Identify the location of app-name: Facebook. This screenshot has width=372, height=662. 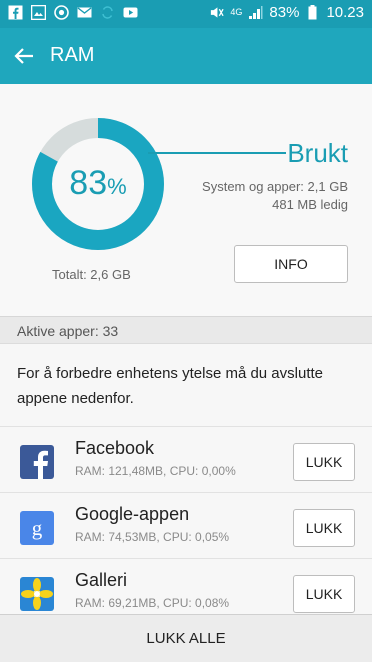
(115, 448).